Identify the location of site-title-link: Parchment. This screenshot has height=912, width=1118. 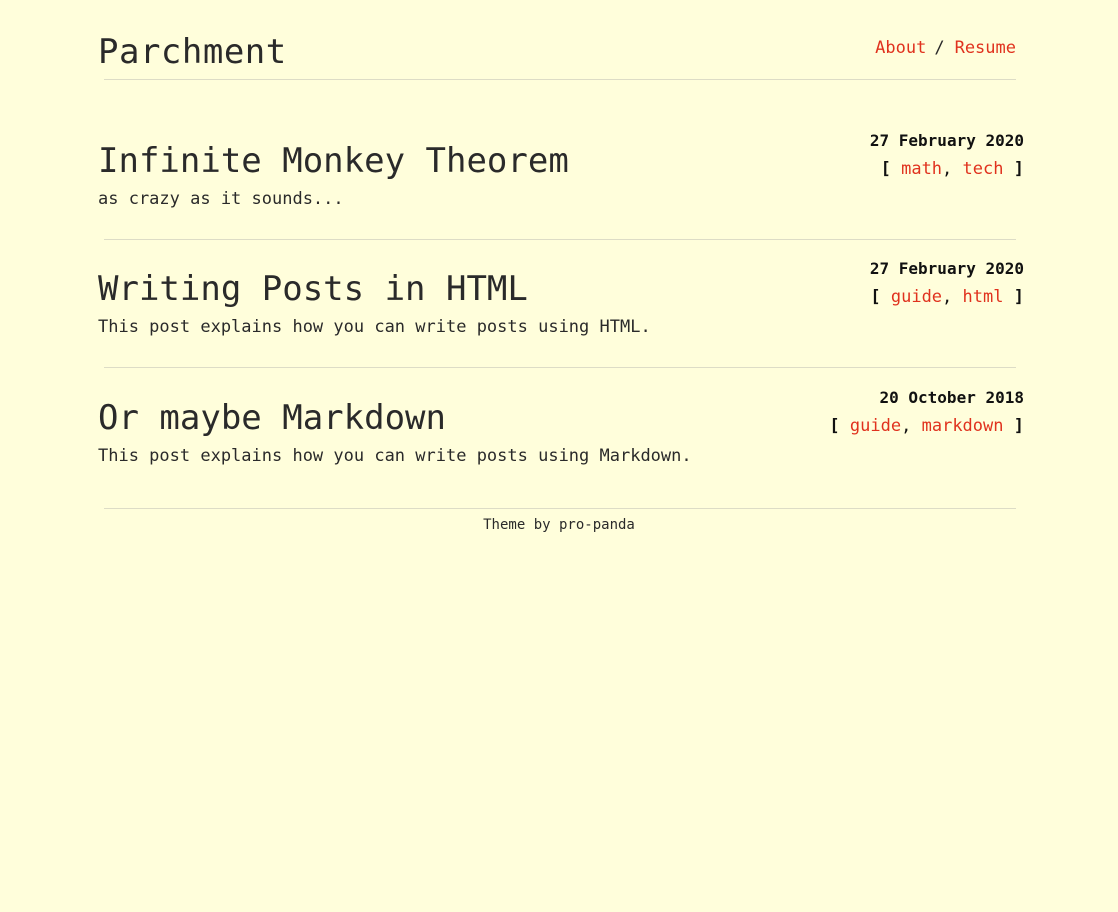
(192, 52).